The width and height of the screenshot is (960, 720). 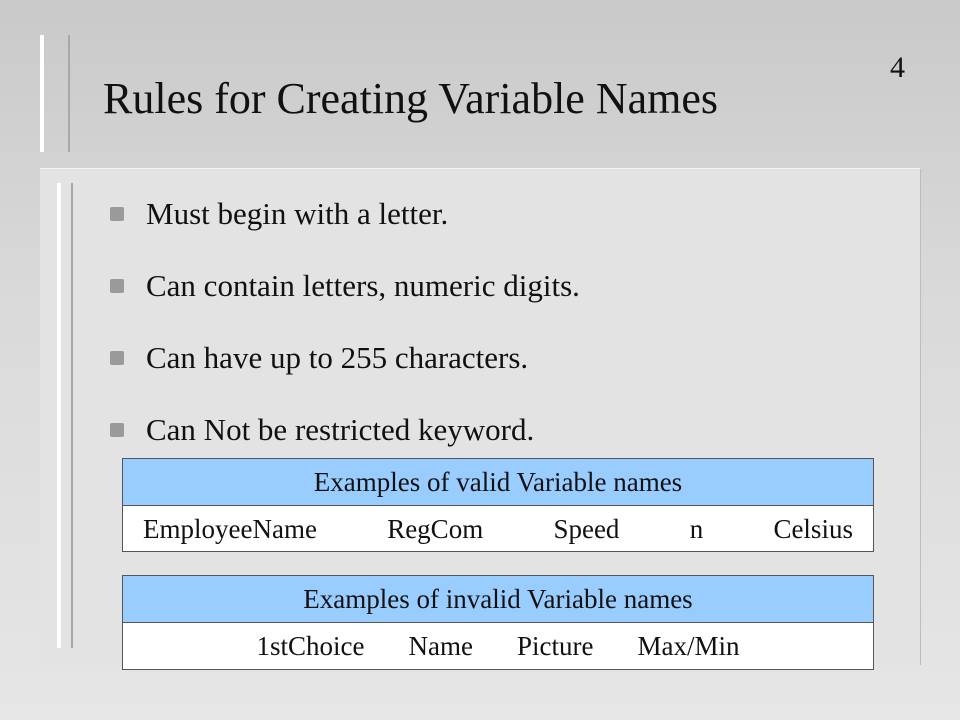 I want to click on content-accent-bar, so click(x=65, y=415).